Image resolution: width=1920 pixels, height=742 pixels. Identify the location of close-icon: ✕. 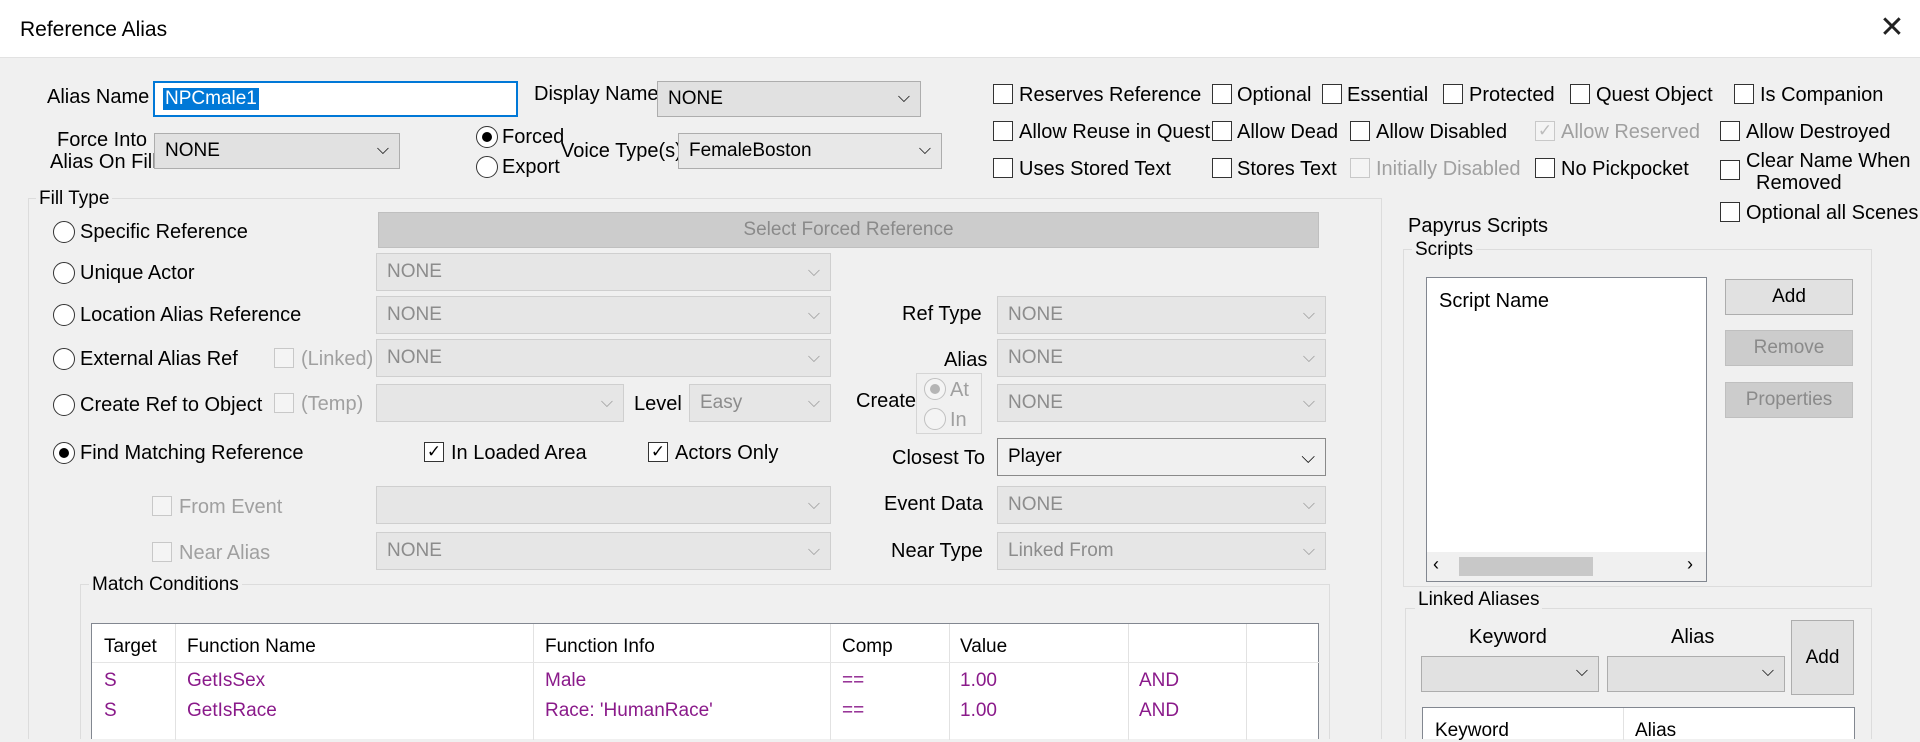
(1892, 28).